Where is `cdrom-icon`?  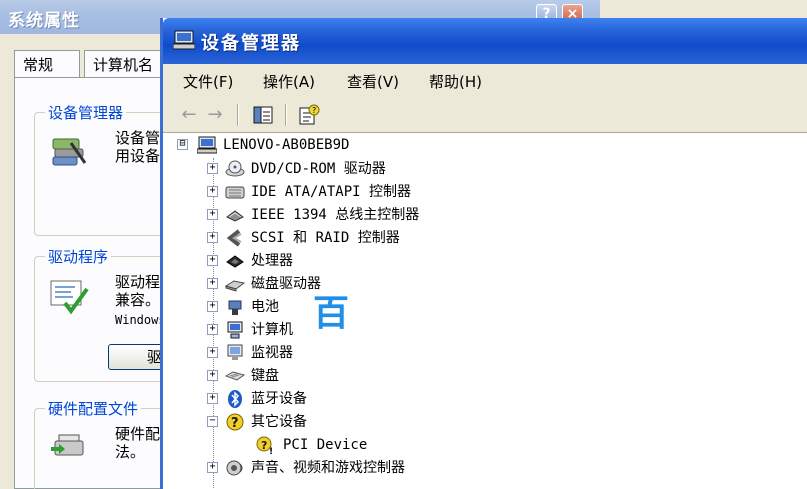
cdrom-icon is located at coordinates (235, 168).